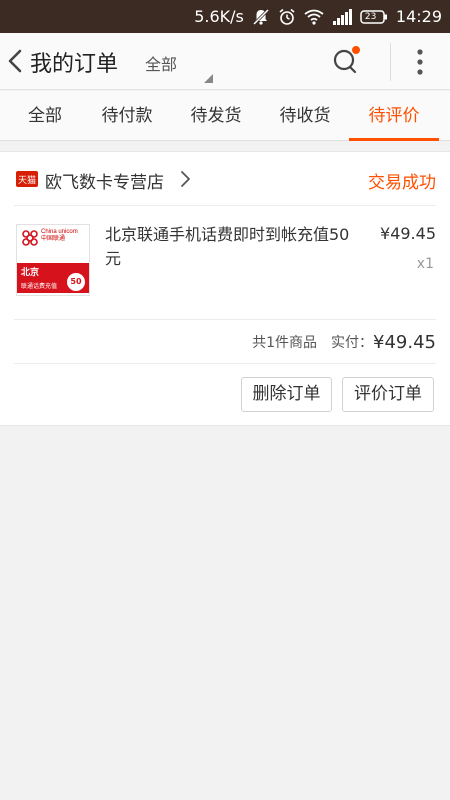 The height and width of the screenshot is (800, 450). I want to click on thumb-value-seal: 50, so click(76, 282).